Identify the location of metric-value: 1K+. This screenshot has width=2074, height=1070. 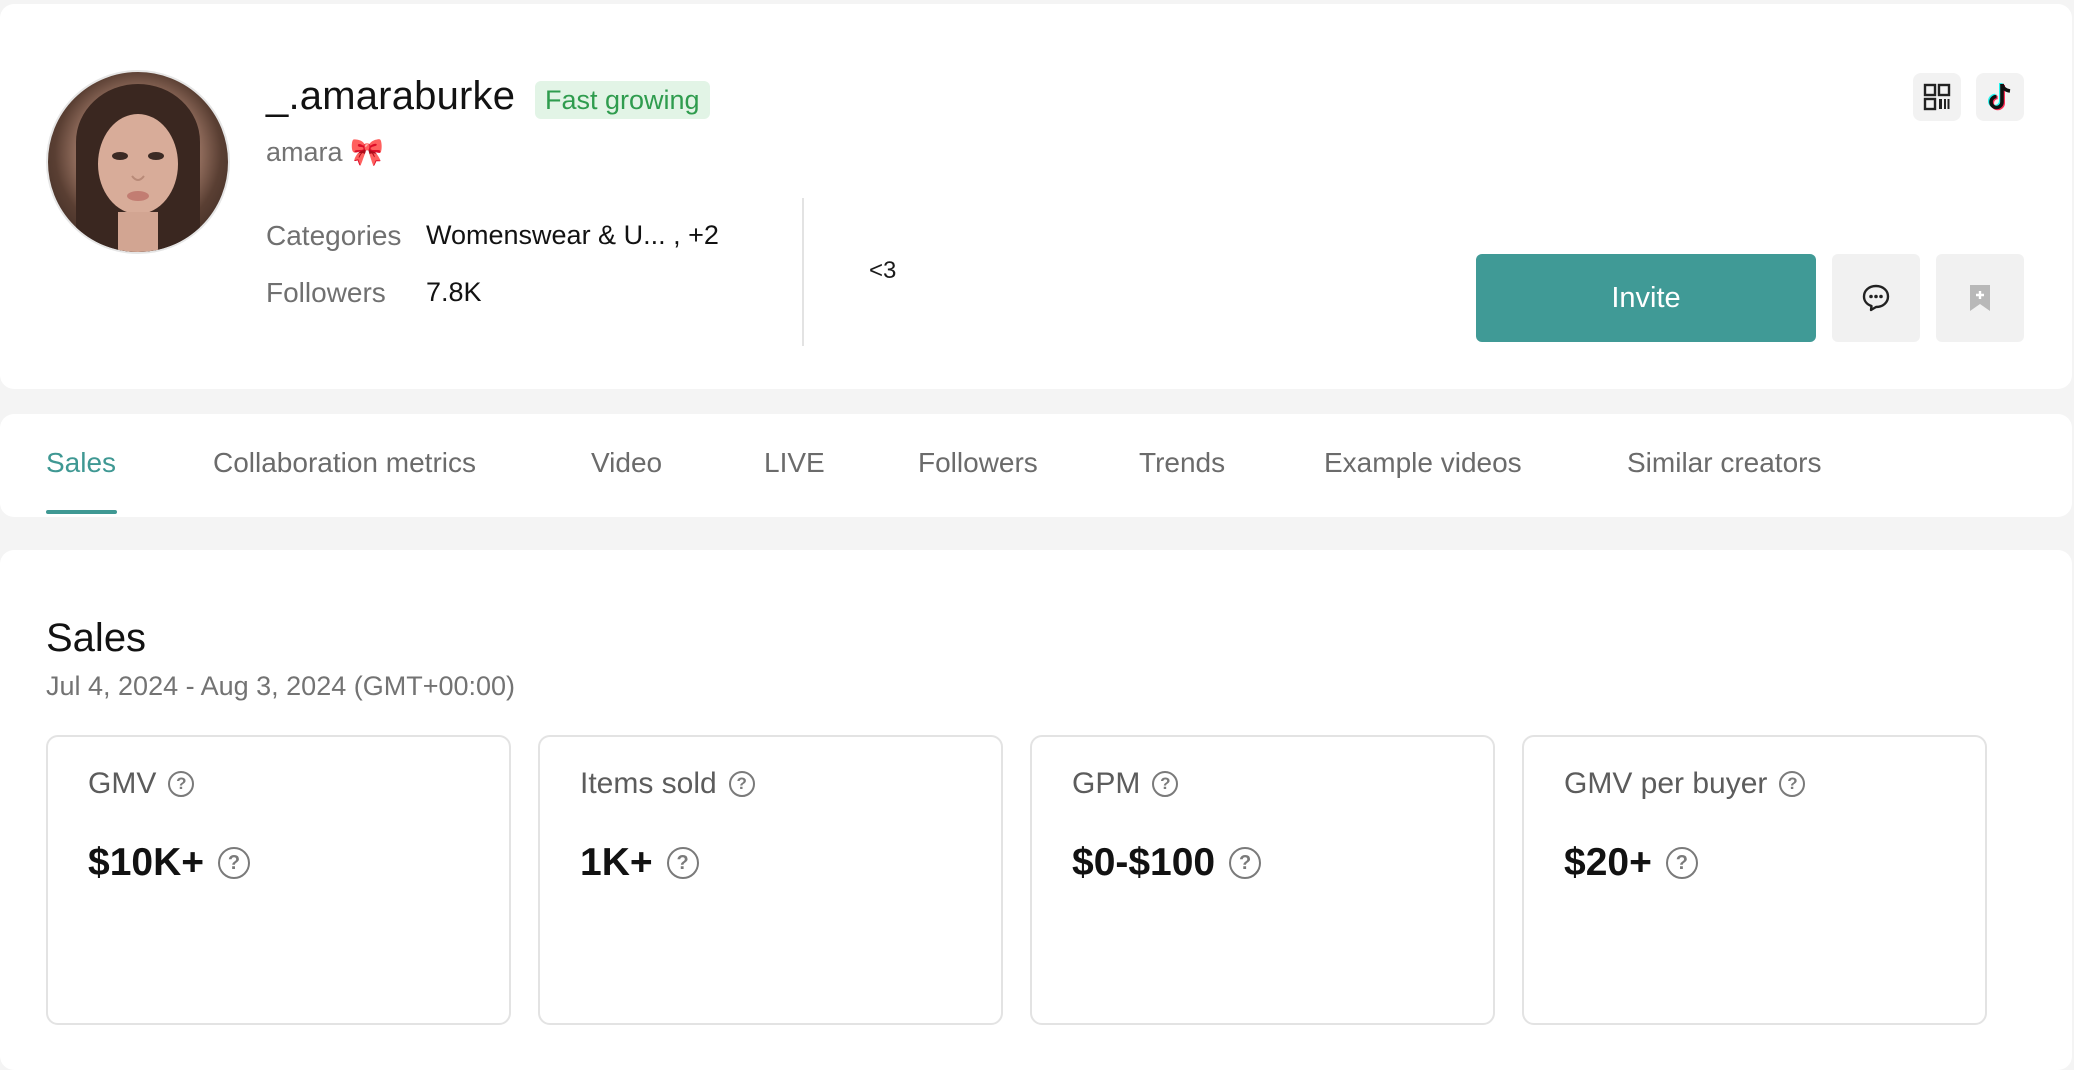
(616, 862).